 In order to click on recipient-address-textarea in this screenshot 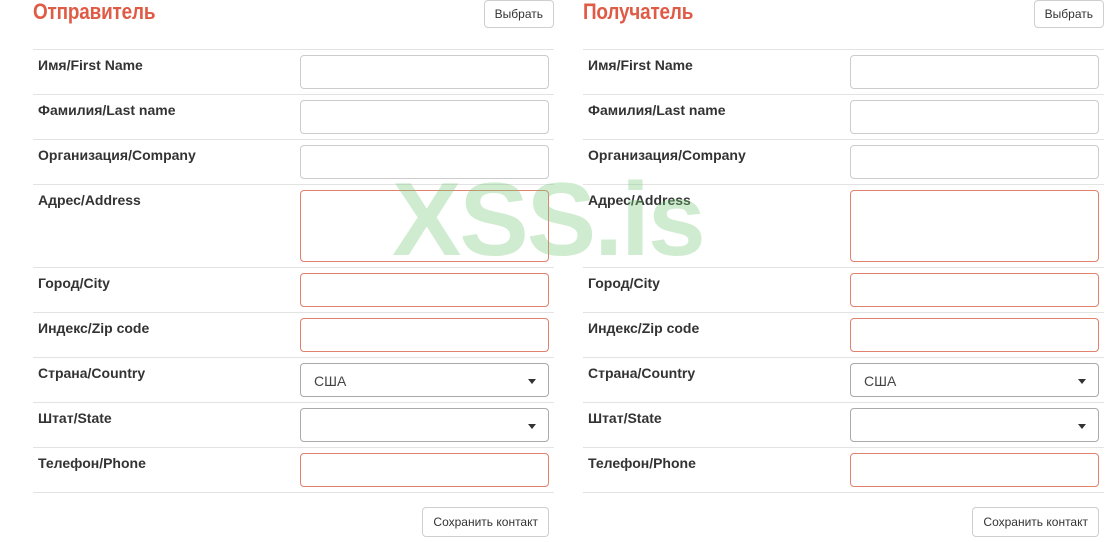, I will do `click(974, 226)`.